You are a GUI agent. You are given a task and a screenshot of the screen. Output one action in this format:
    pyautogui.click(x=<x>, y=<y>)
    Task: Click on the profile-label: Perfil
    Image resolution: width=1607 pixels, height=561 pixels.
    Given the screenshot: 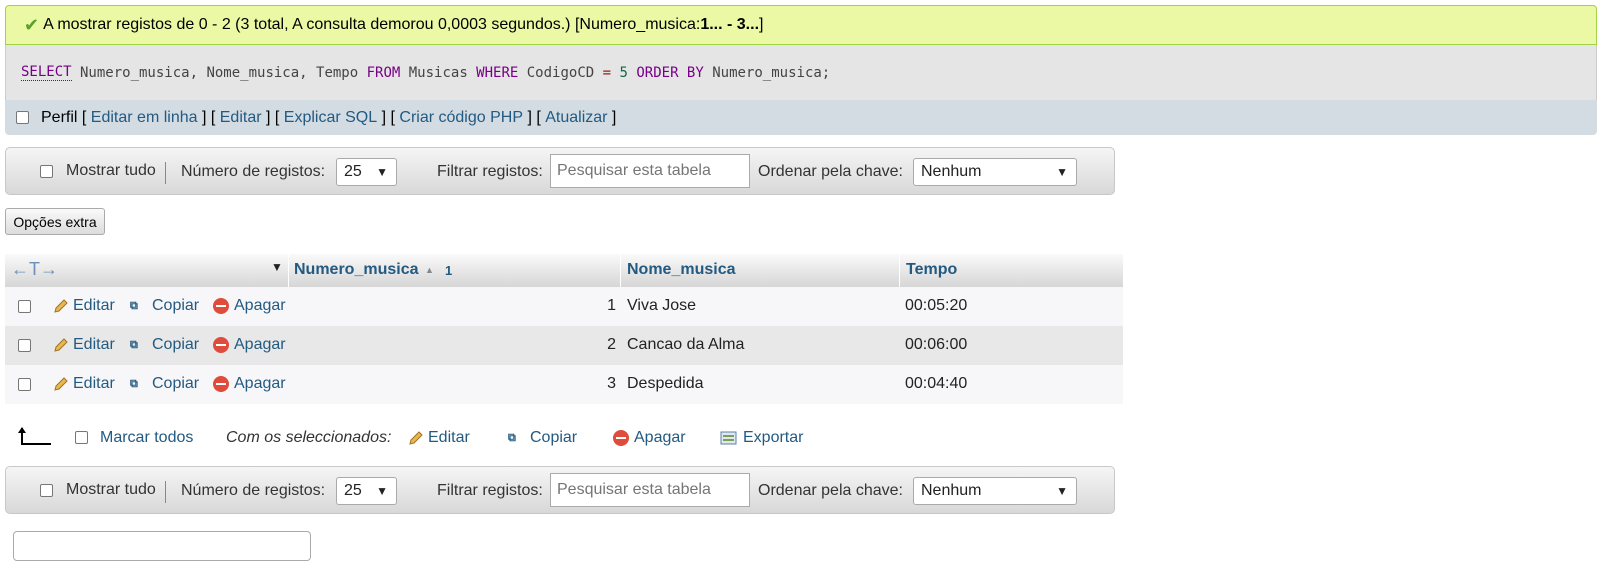 What is the action you would take?
    pyautogui.click(x=59, y=117)
    